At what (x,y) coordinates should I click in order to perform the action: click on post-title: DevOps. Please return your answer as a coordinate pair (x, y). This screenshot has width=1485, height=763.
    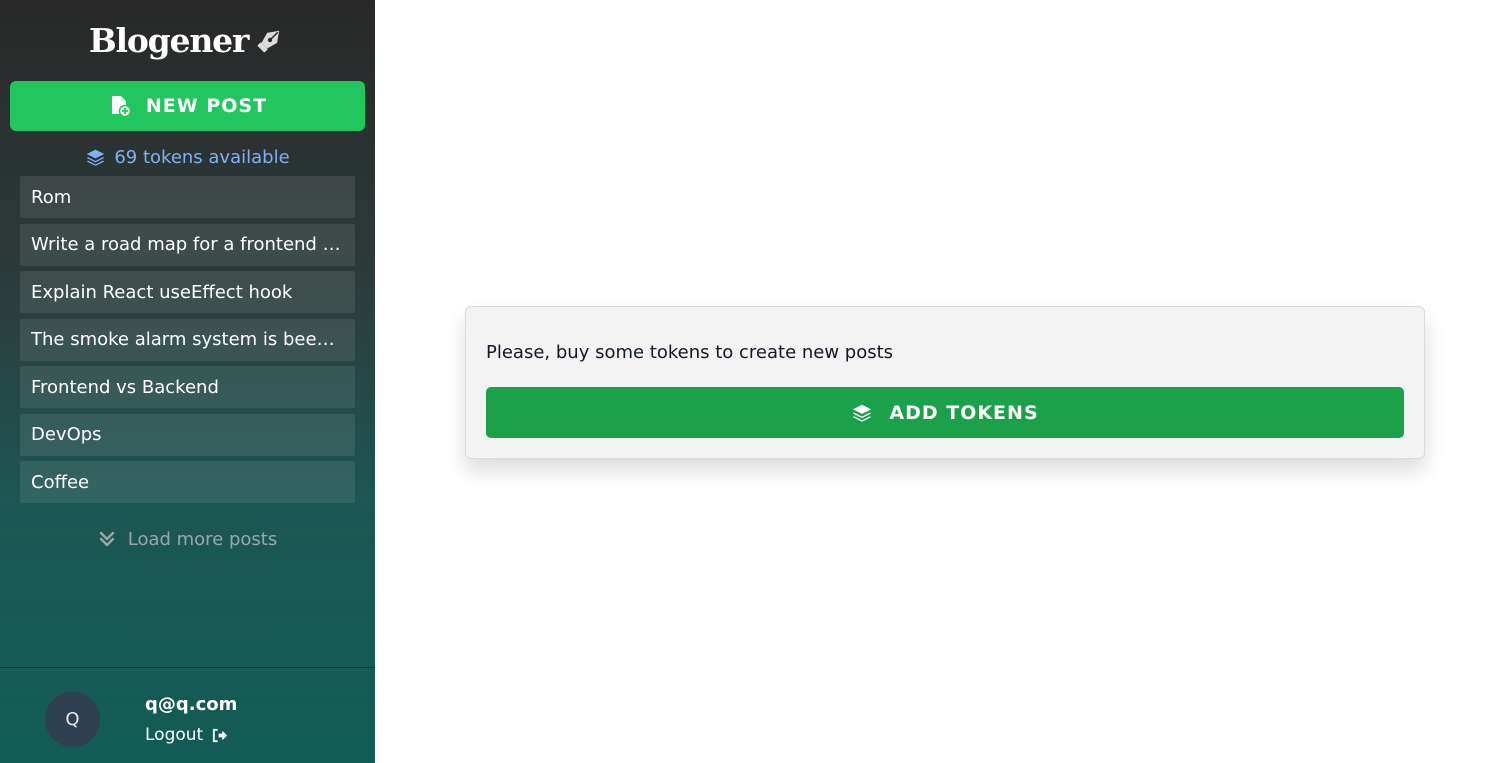
    Looking at the image, I should click on (66, 434).